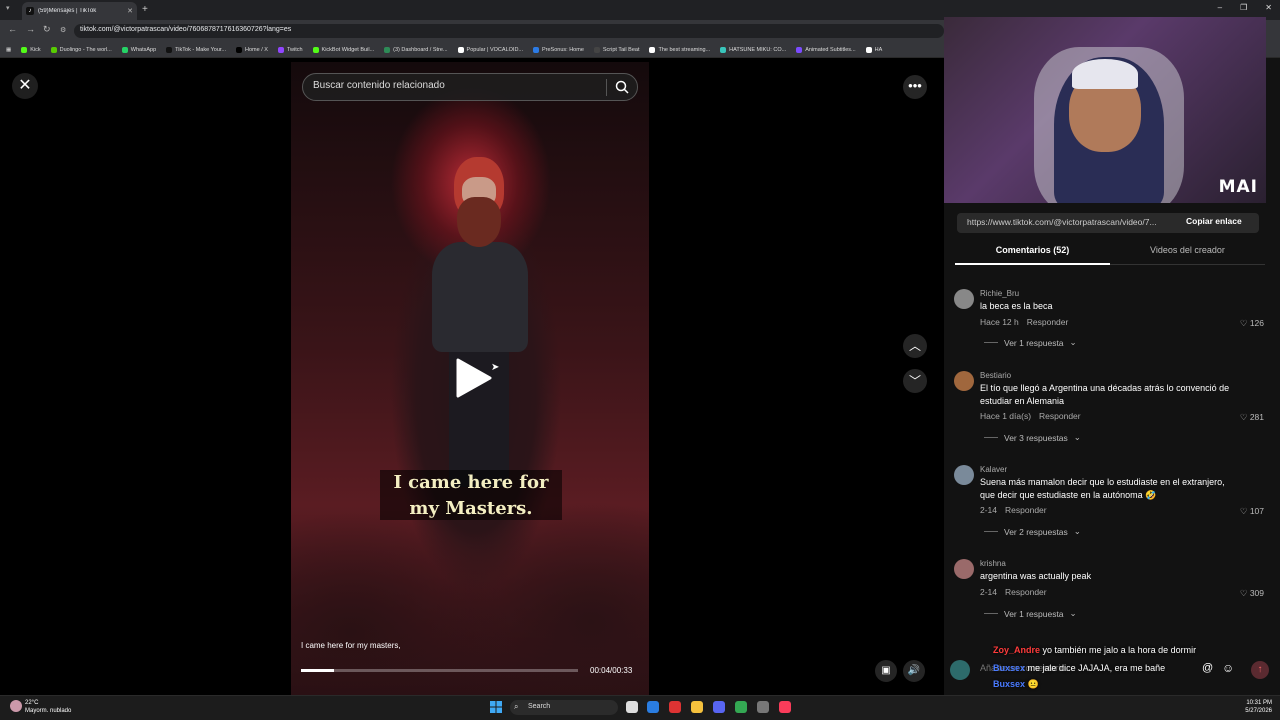 This screenshot has width=1280, height=720. Describe the element at coordinates (999, 293) in the screenshot. I see `comment-user: Richie_Bru` at that location.